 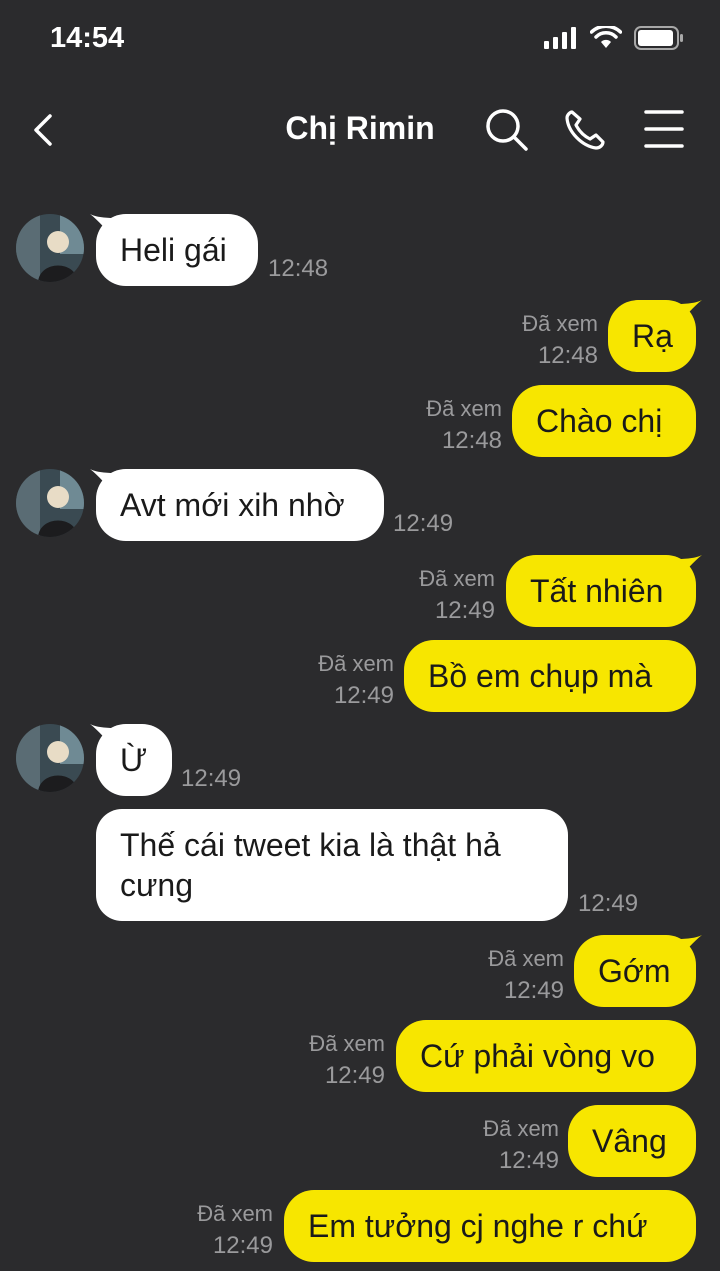 I want to click on message-line: Thế cái tweet kia là thật hả, so click(x=310, y=845).